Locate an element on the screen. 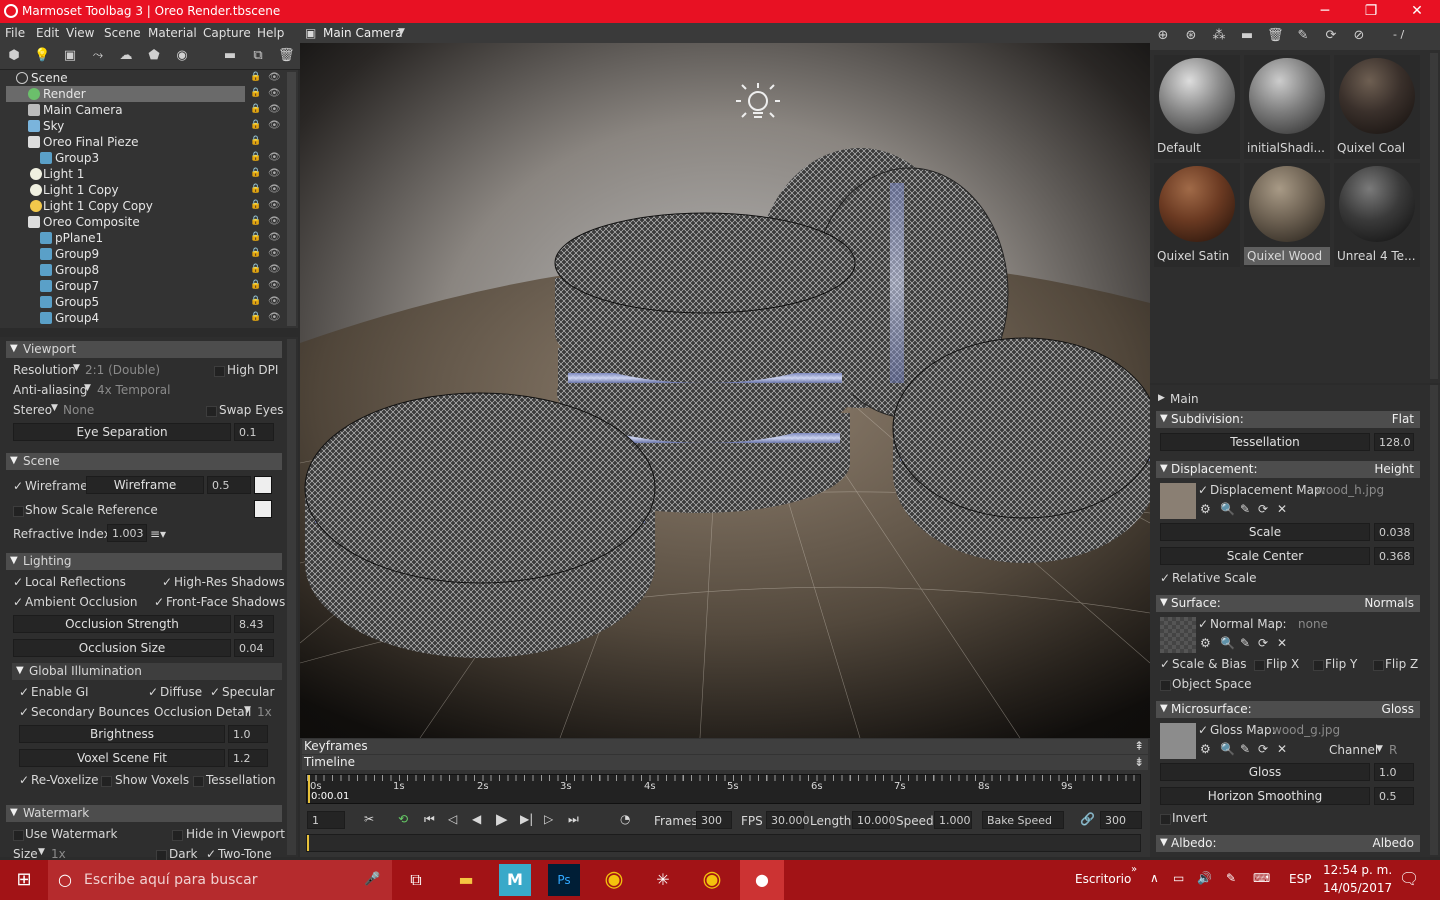 The image size is (1440, 900). tree-item-pplane1: pPlane1 🔒 👁 is located at coordinates (142, 238).